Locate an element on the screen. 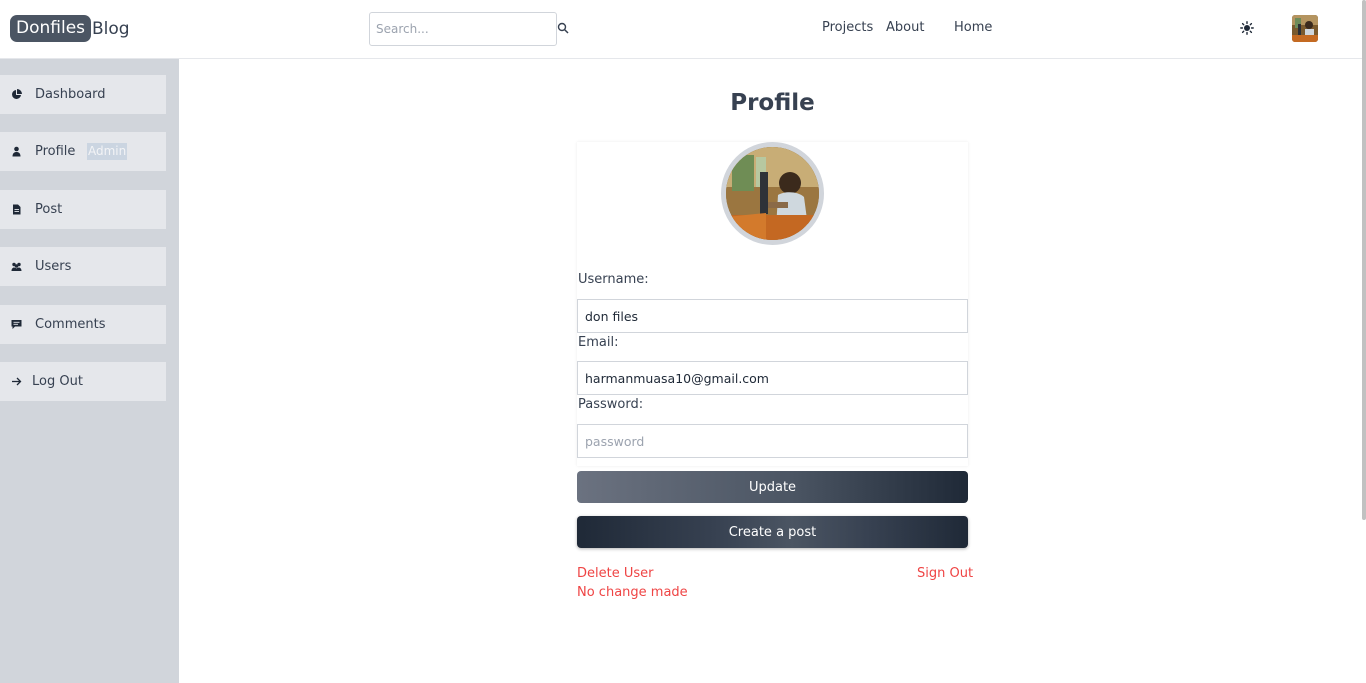 The width and height of the screenshot is (1366, 683). top-header: Donfiles Blog Projects About Home is located at coordinates (683, 29).